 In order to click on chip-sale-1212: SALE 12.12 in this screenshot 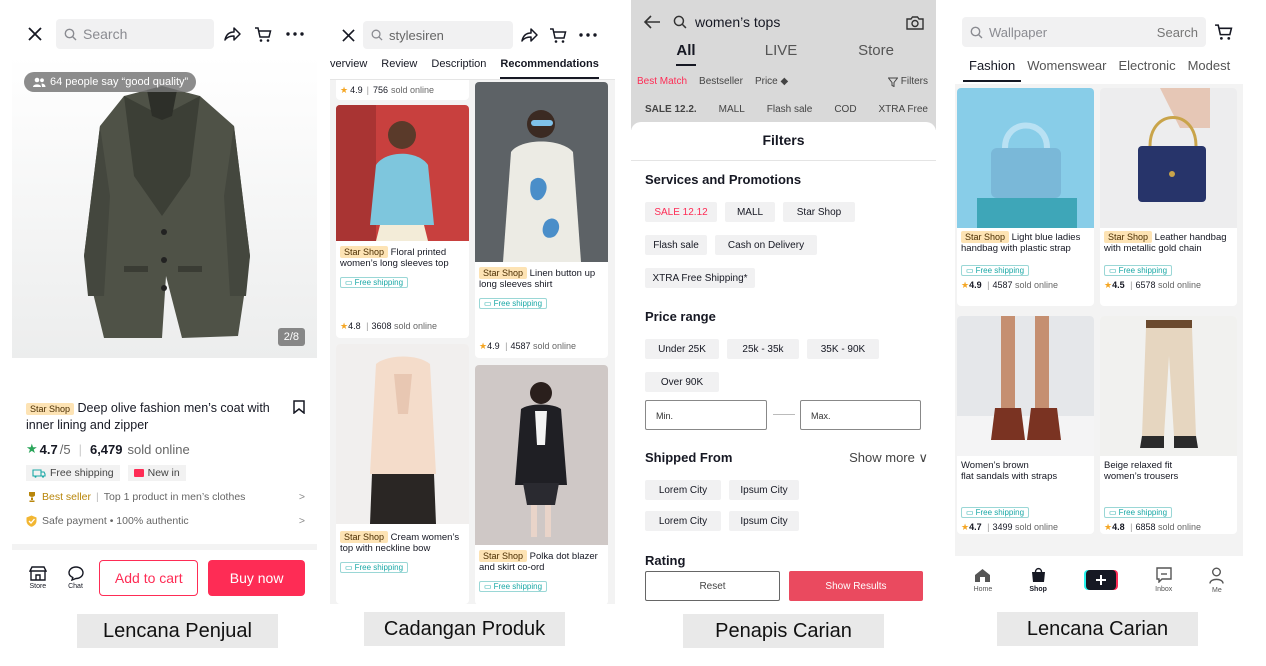, I will do `click(681, 212)`.